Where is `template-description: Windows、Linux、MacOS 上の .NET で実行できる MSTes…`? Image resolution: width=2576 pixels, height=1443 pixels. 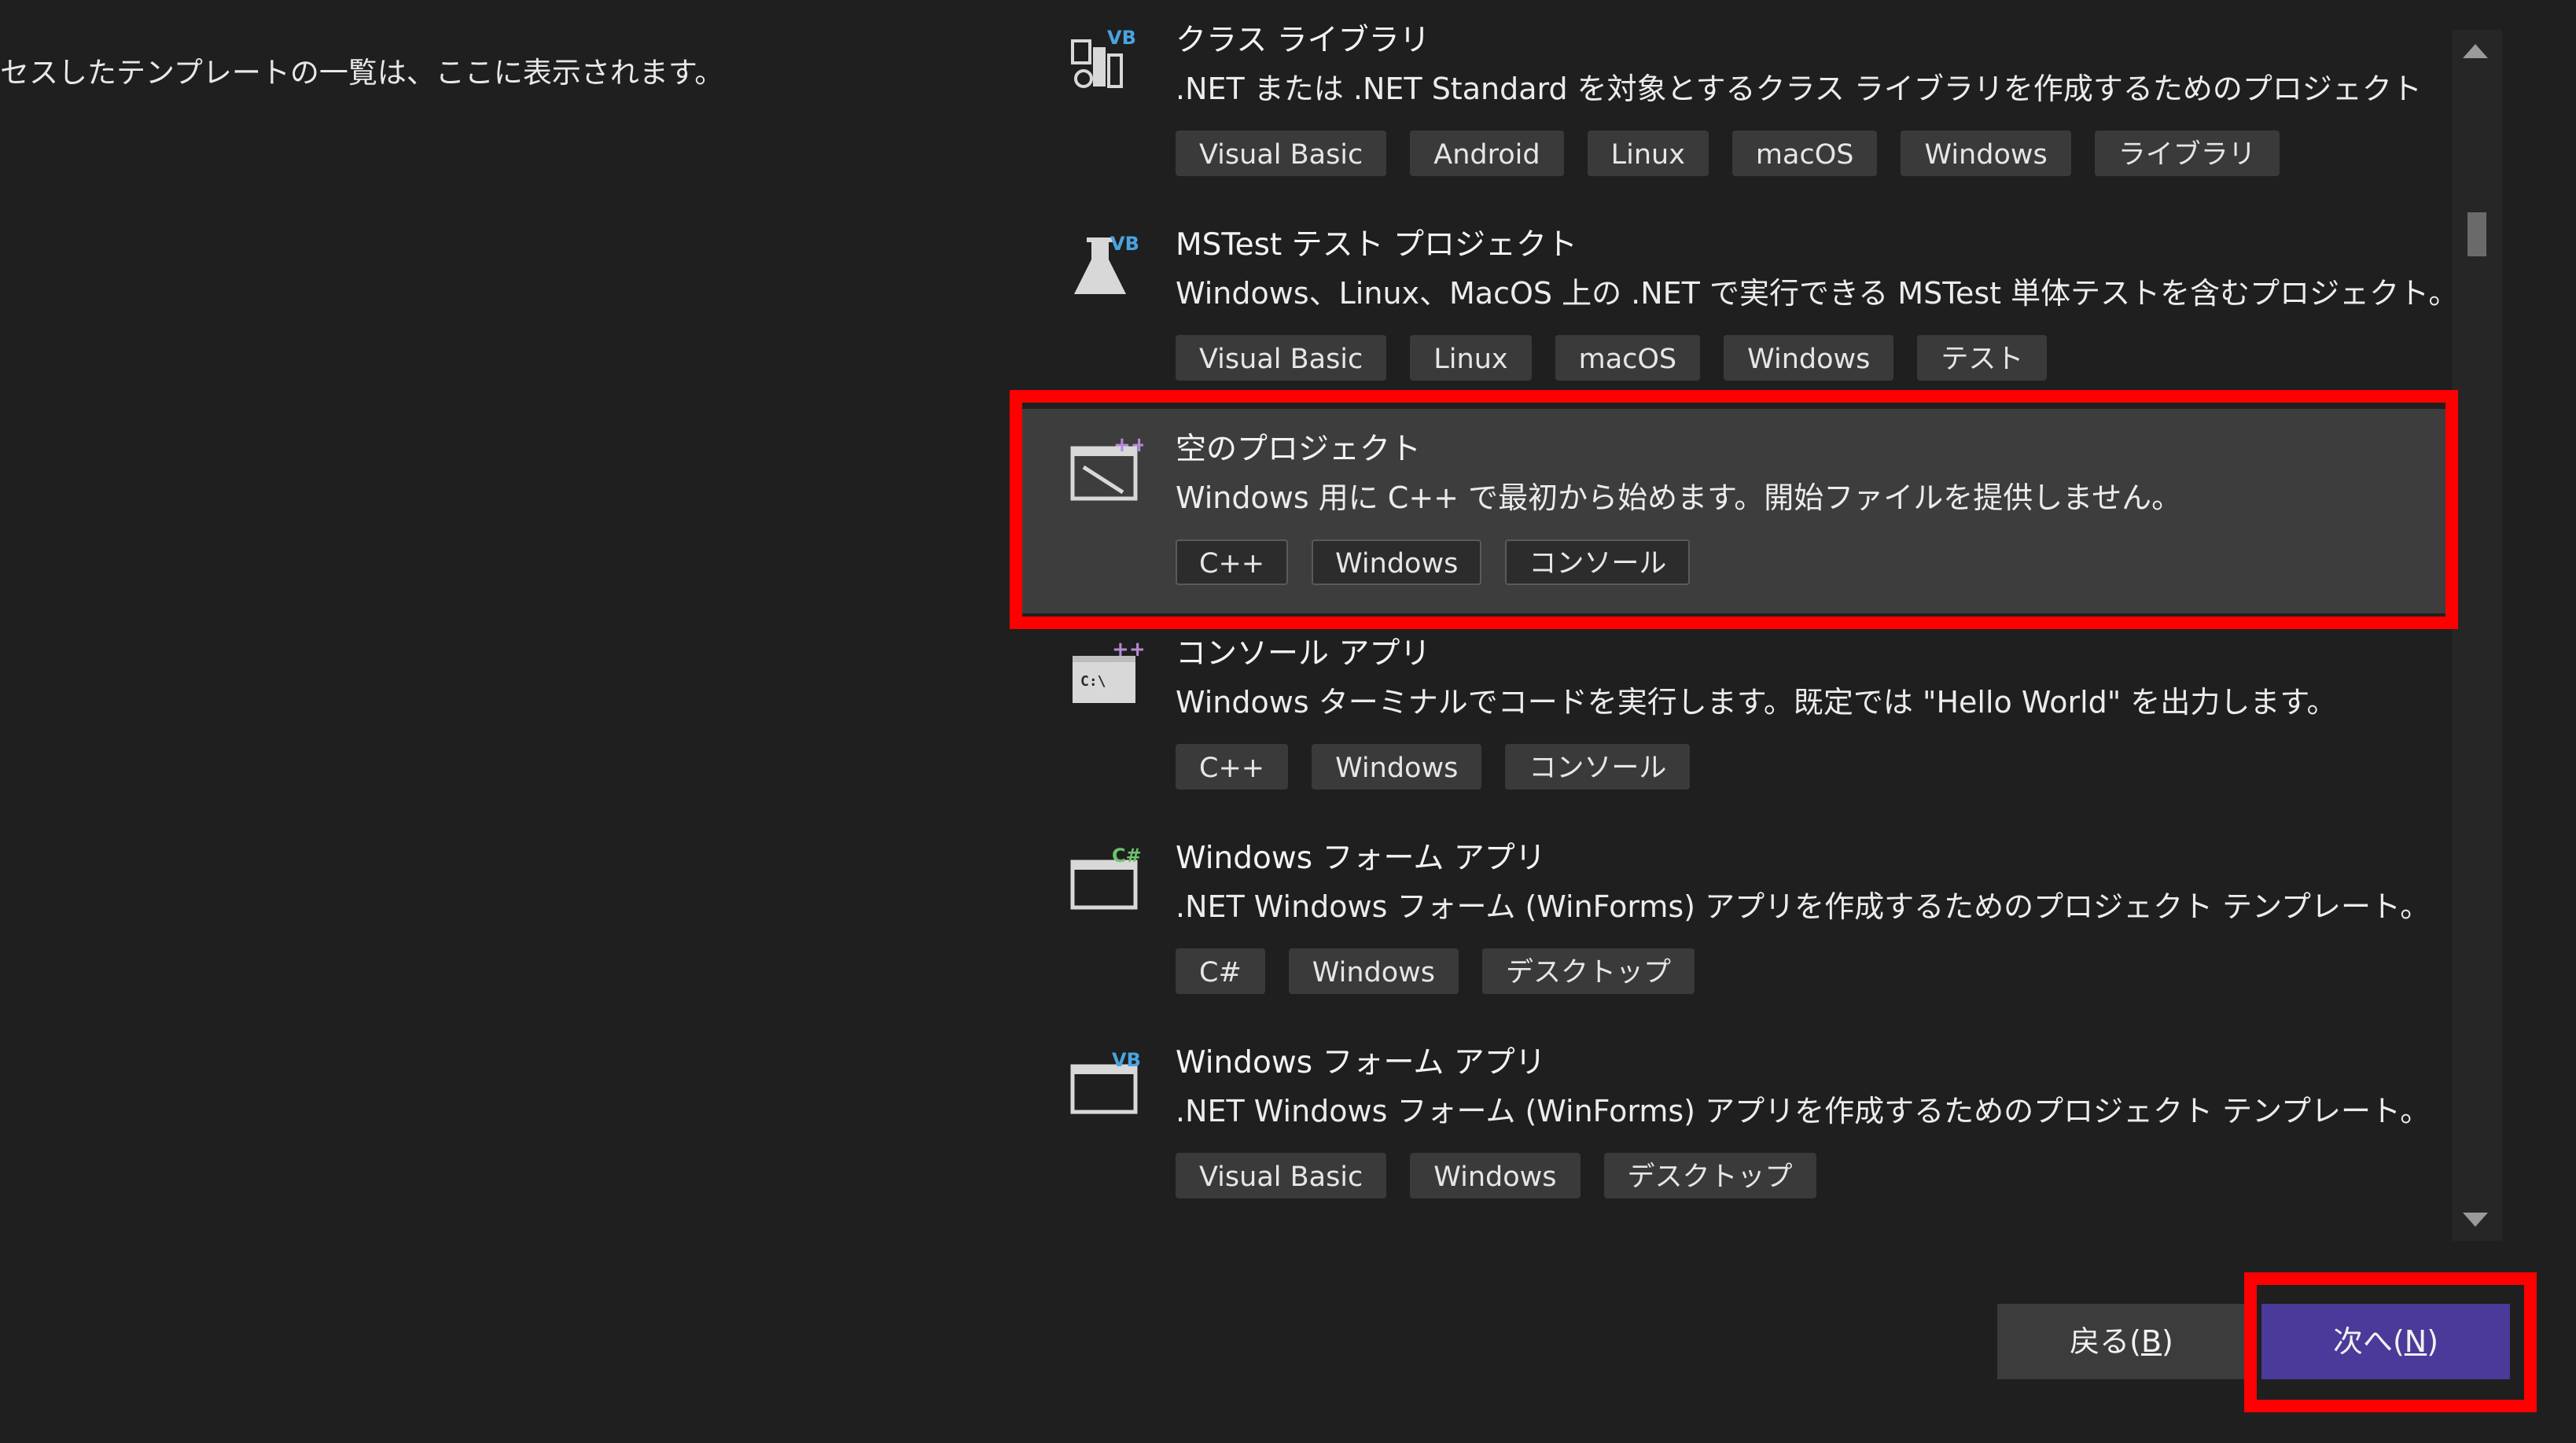
template-description: Windows、Linux、MacOS 上の .NET で実行できる MSTes… is located at coordinates (1814, 293).